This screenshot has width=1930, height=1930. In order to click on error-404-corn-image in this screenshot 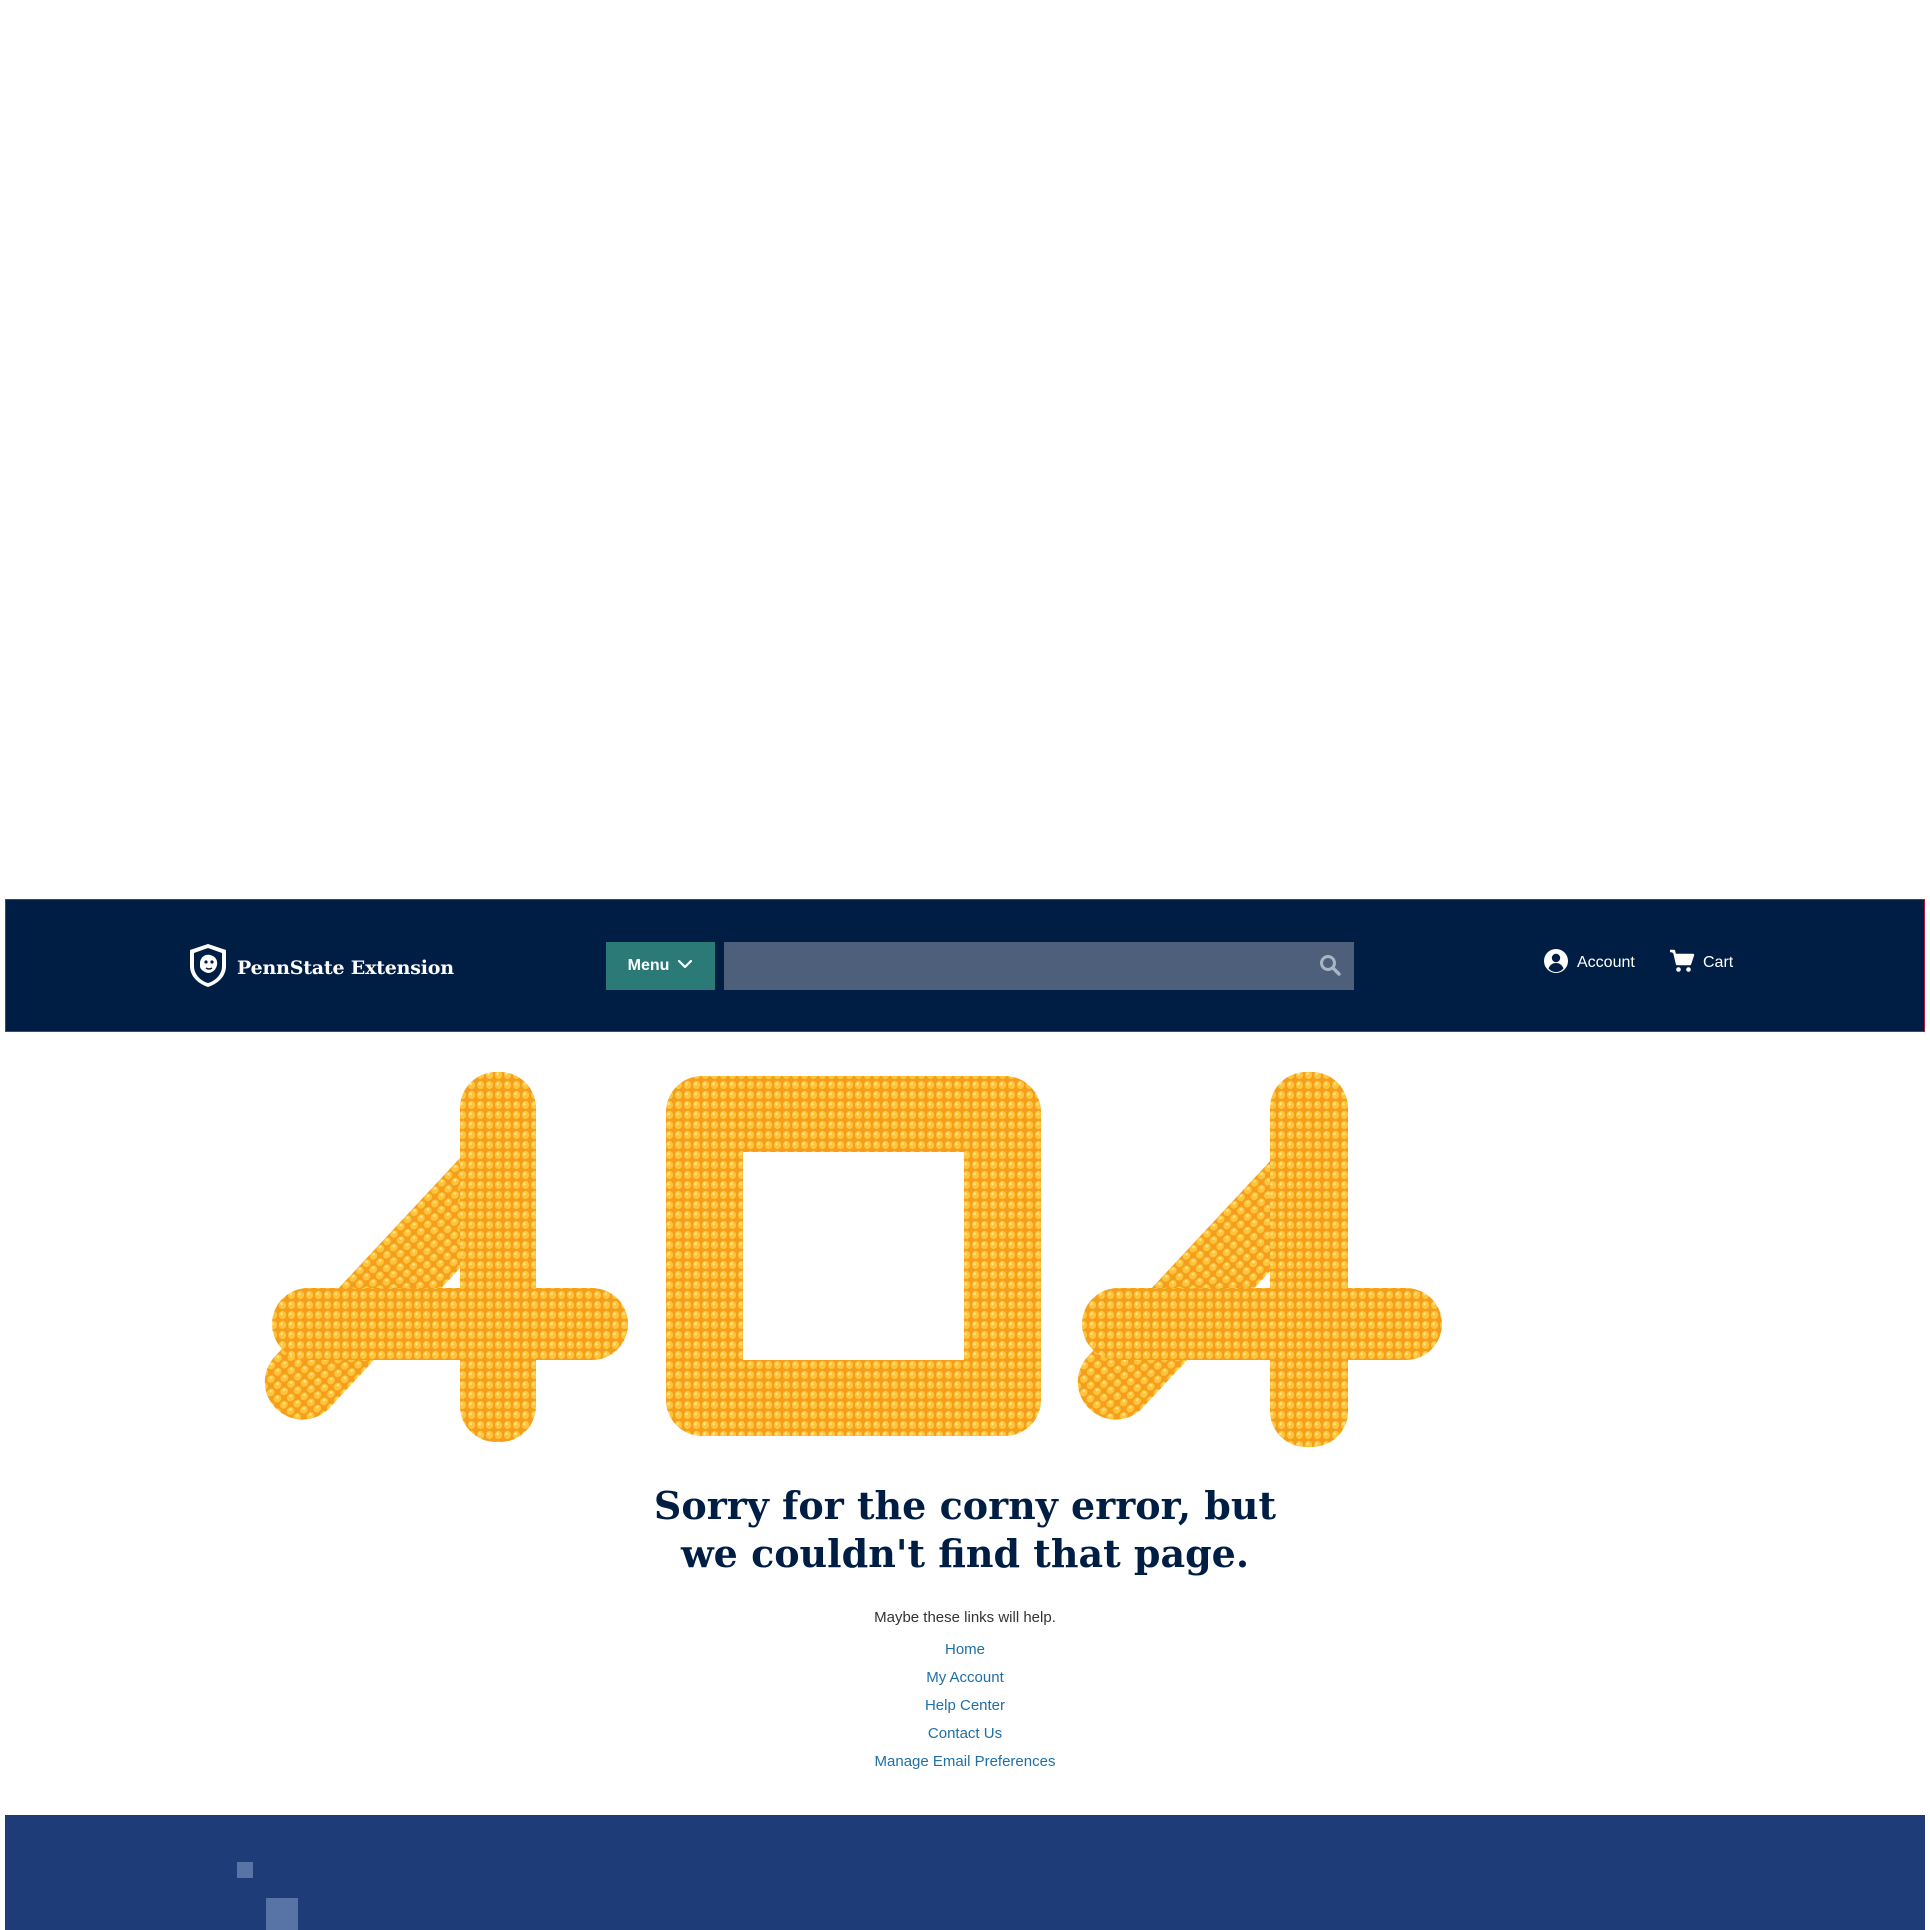, I will do `click(860, 1260)`.